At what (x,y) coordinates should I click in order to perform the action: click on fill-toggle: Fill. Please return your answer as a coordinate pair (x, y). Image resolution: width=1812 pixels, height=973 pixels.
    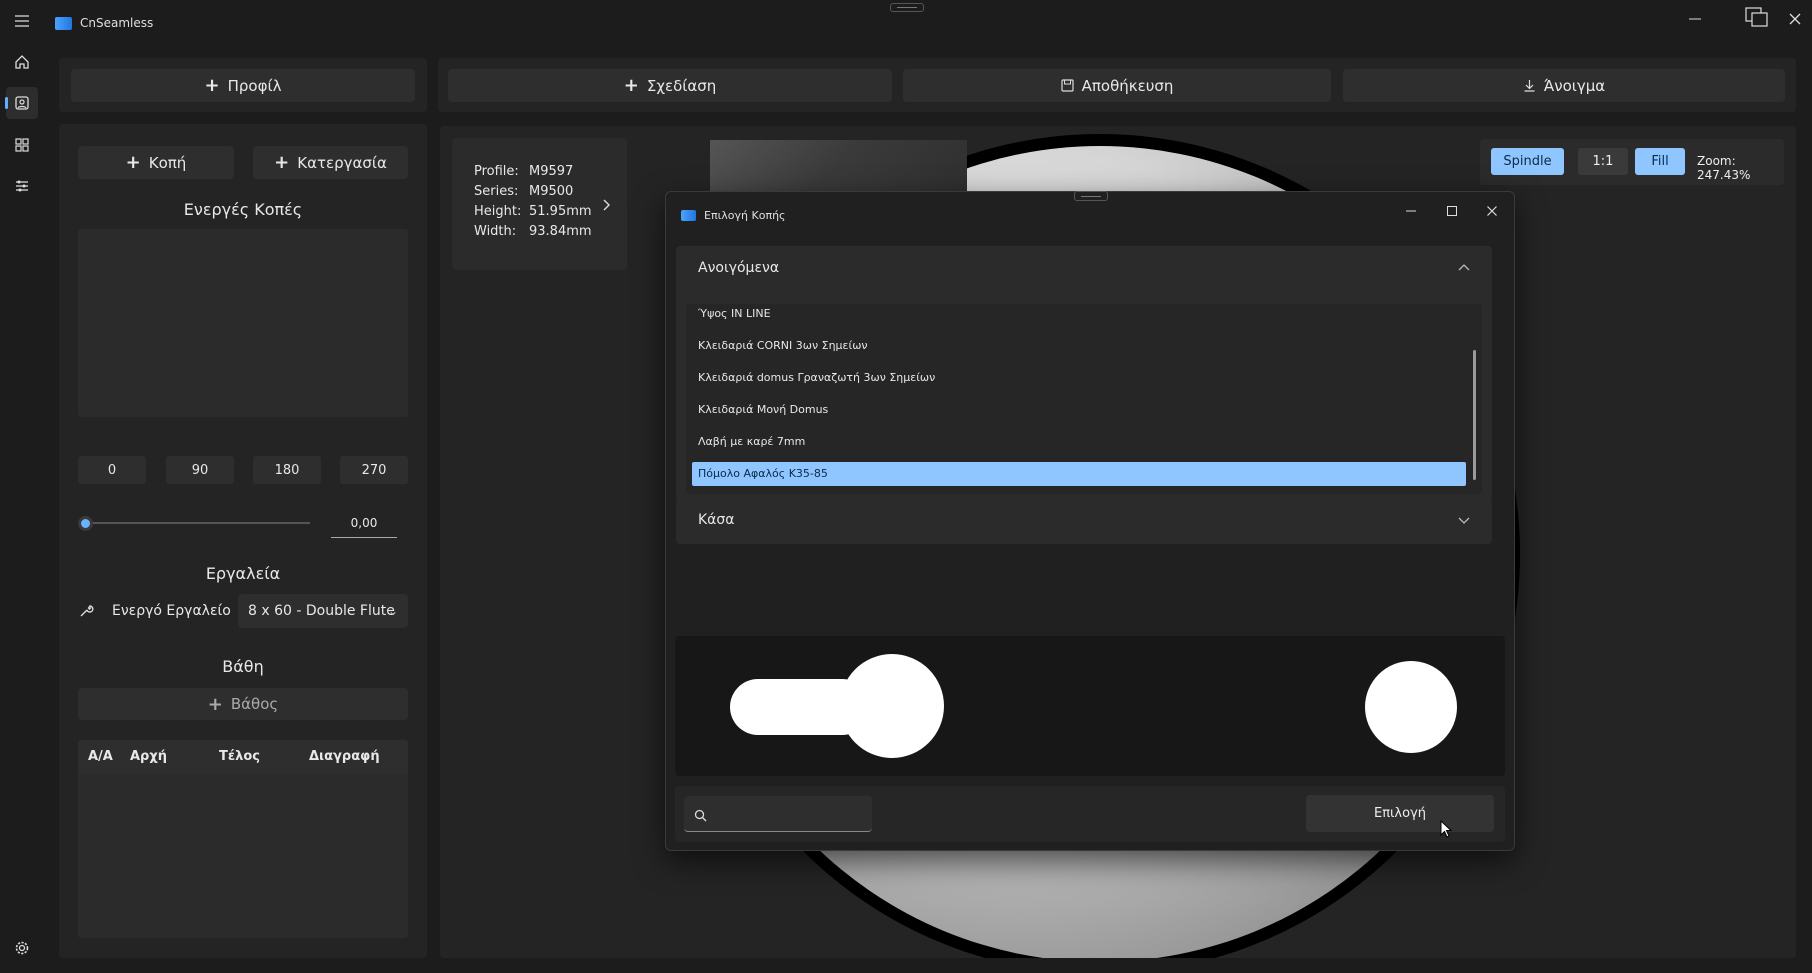
    Looking at the image, I should click on (1660, 161).